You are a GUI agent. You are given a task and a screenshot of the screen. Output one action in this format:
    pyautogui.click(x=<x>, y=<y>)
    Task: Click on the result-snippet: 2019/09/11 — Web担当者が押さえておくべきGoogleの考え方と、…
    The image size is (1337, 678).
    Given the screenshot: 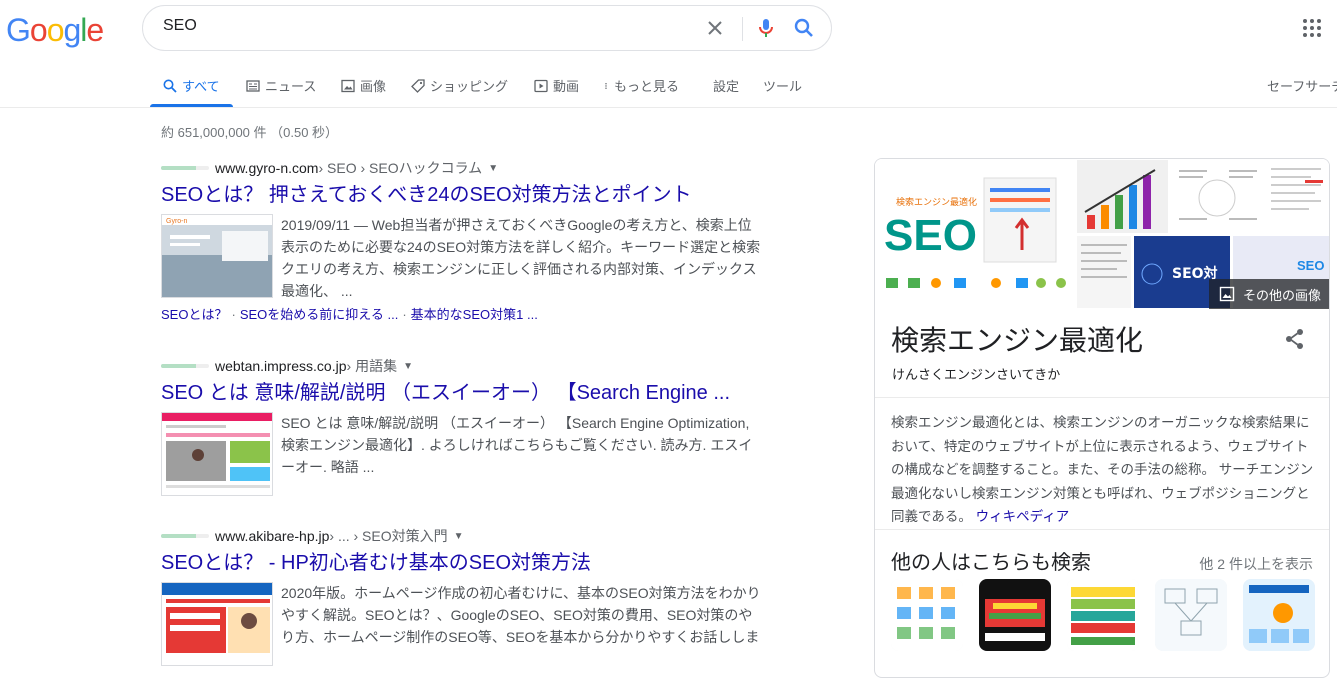 What is the action you would take?
    pyautogui.click(x=521, y=258)
    